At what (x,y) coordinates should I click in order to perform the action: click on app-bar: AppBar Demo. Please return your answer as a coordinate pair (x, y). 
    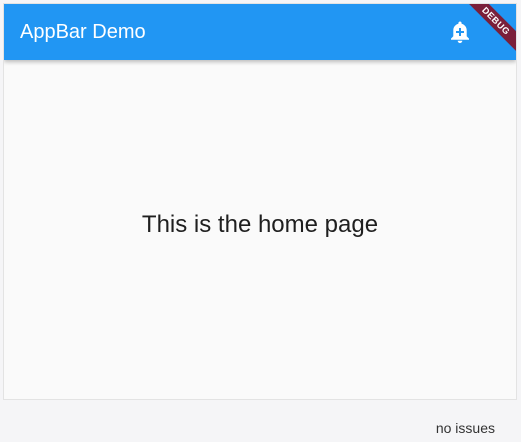
    Looking at the image, I should click on (260, 32).